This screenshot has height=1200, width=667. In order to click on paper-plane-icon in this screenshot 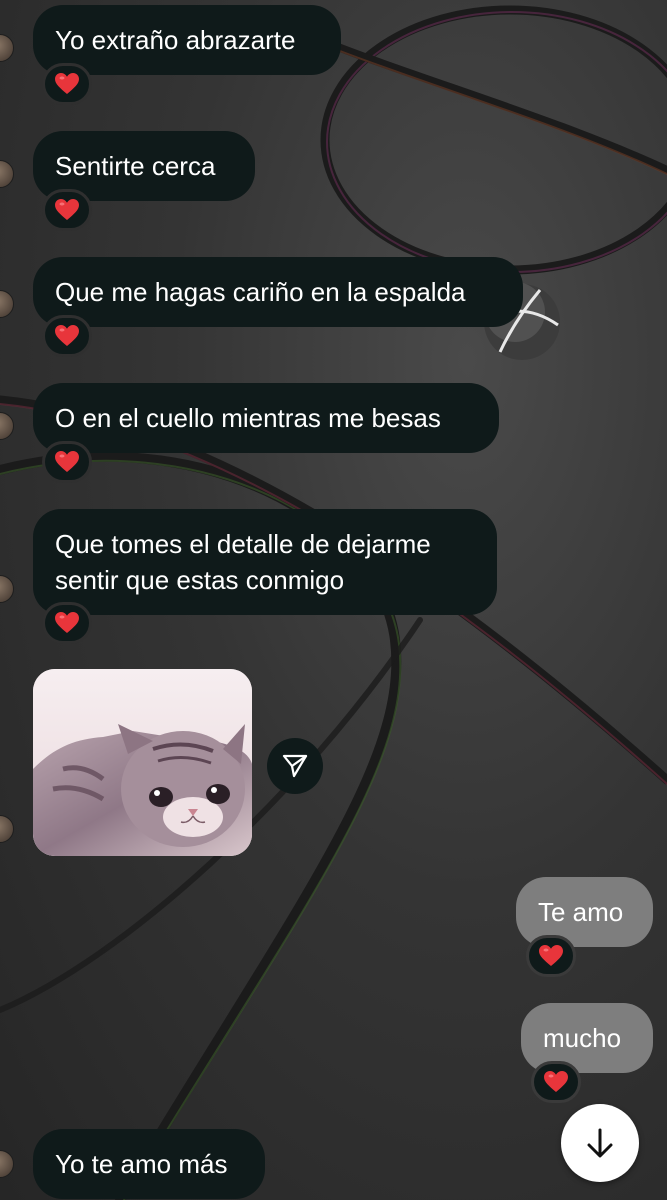, I will do `click(295, 766)`.